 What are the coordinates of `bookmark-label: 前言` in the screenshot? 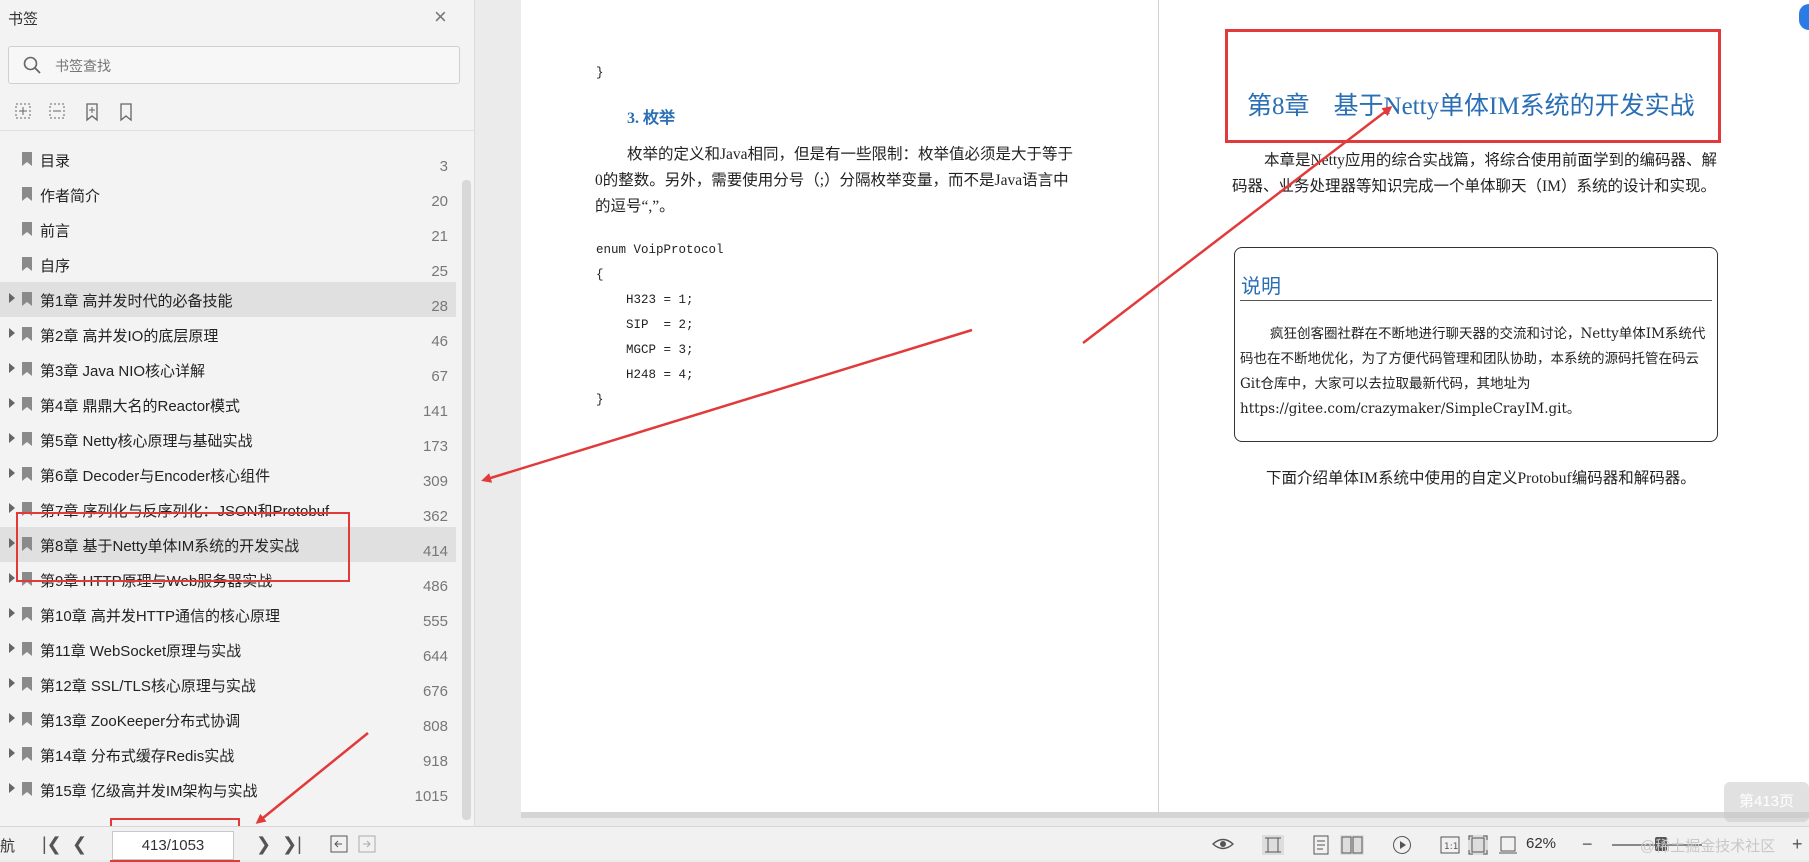 It's located at (55, 231).